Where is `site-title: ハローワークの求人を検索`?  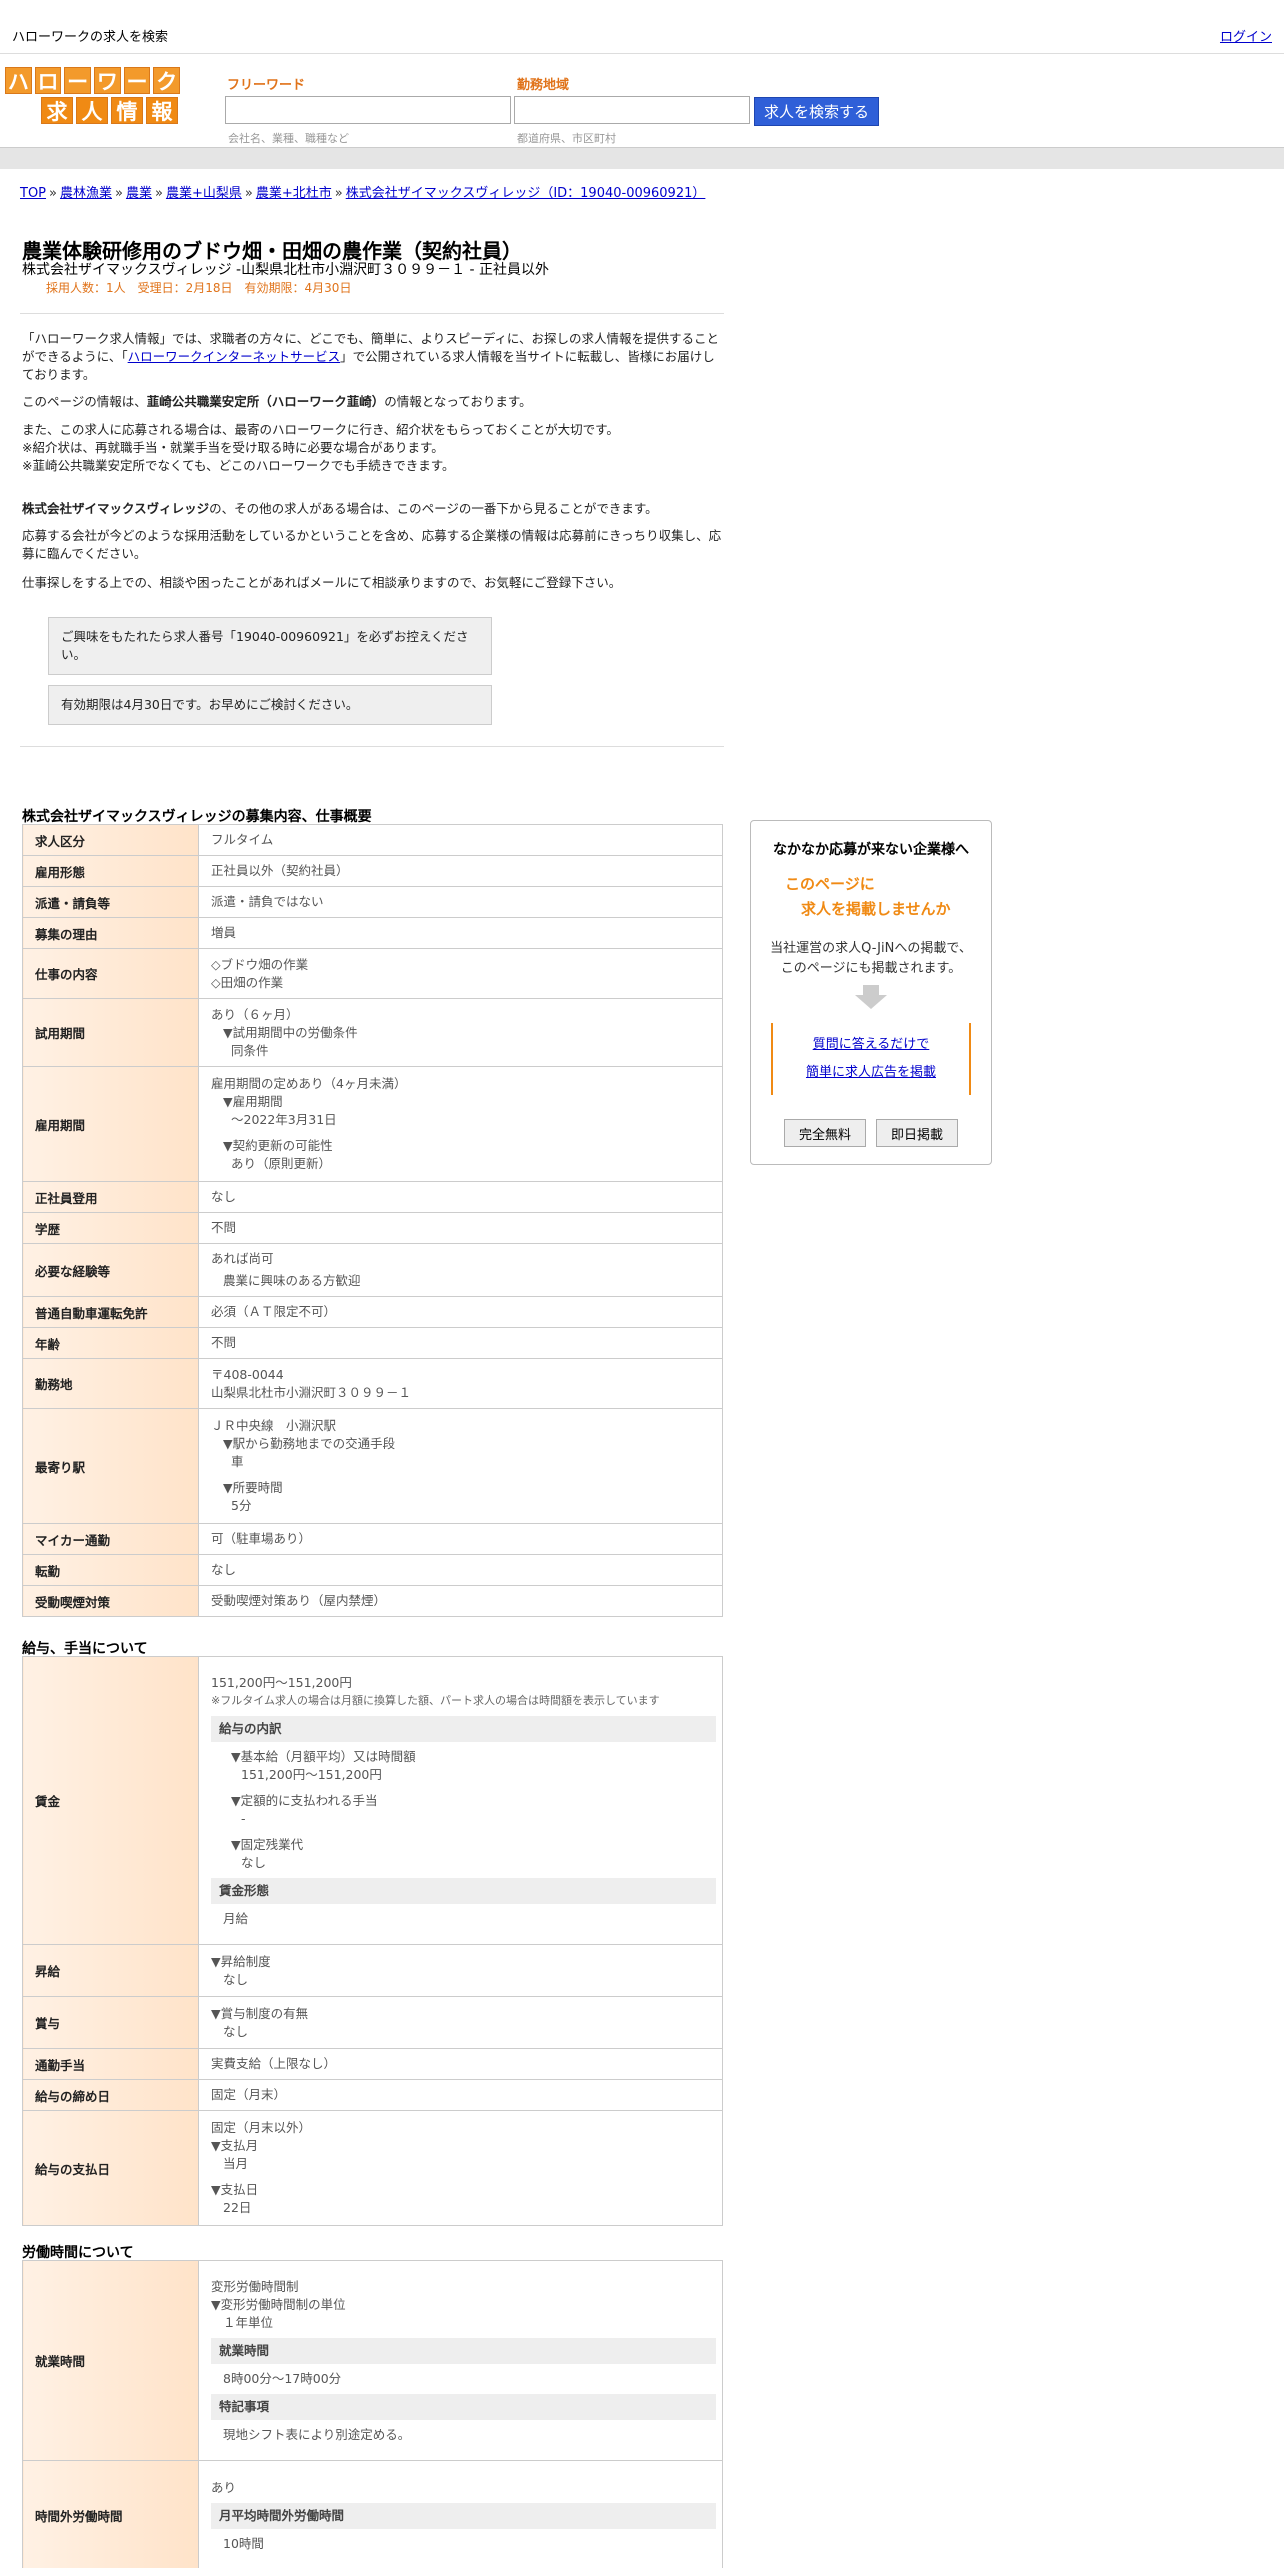
site-title: ハローワークの求人を検索 is located at coordinates (90, 37).